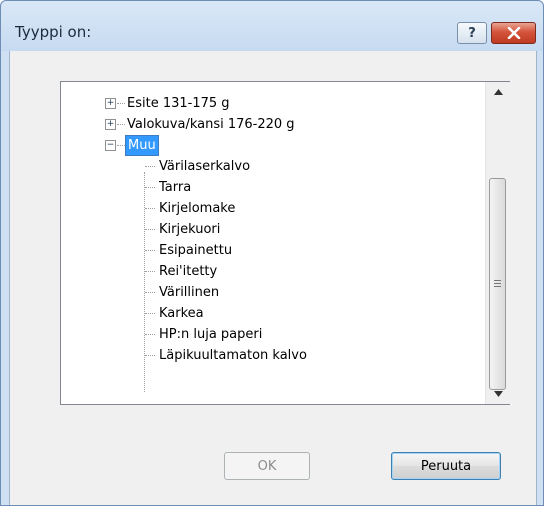 The width and height of the screenshot is (544, 506). What do you see at coordinates (189, 292) in the screenshot?
I see `tree-item-label: Värillinen` at bounding box center [189, 292].